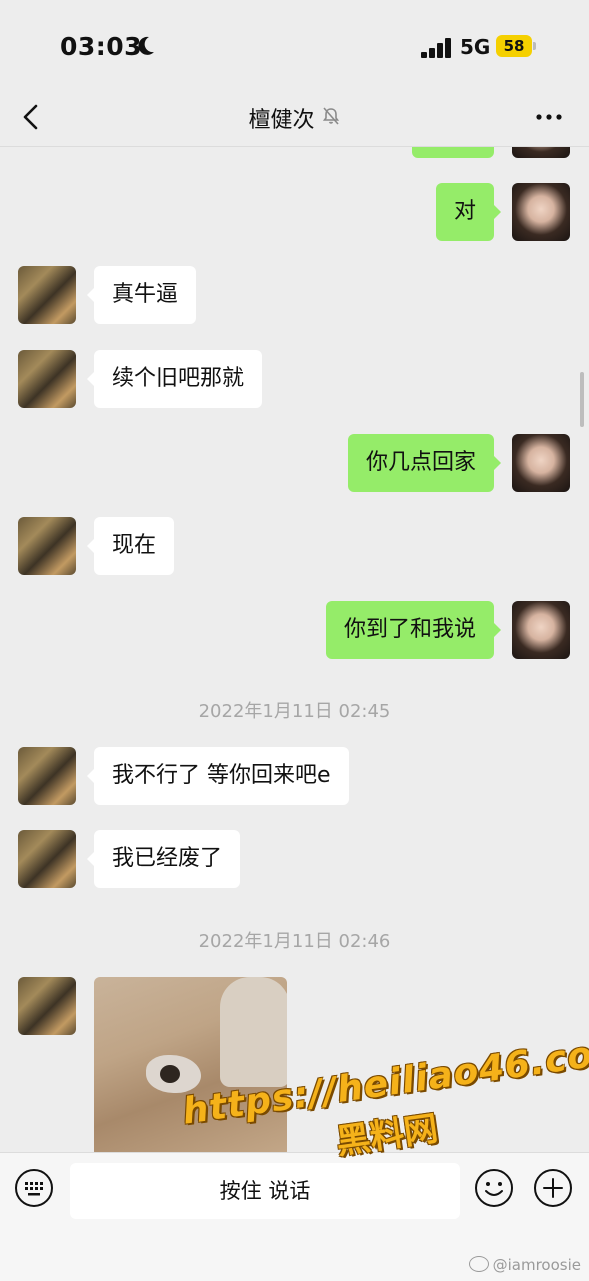  What do you see at coordinates (438, 48) in the screenshot?
I see `signal-icon` at bounding box center [438, 48].